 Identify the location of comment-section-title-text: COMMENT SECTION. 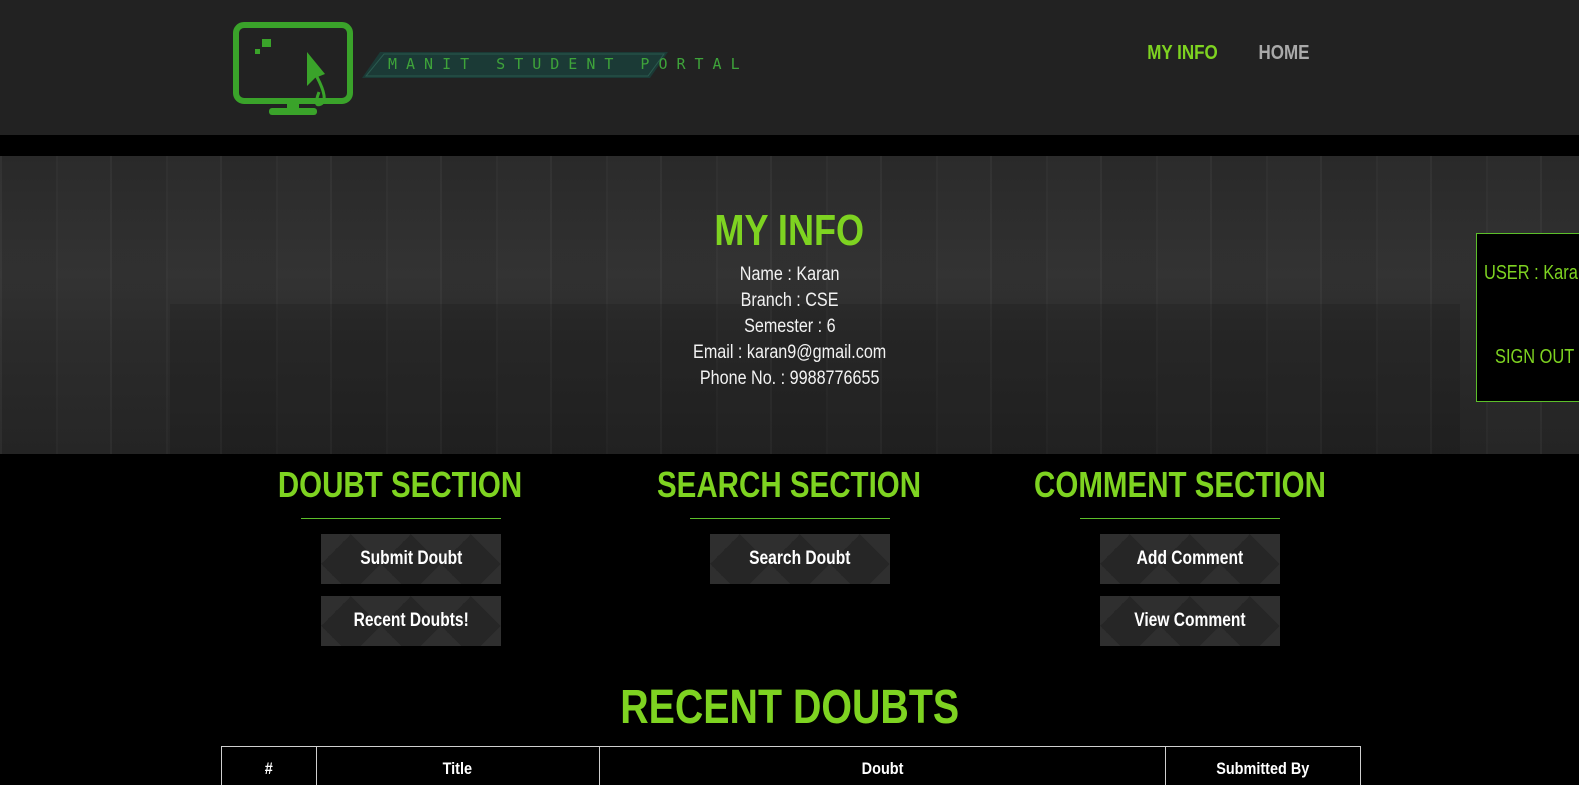
(1180, 484).